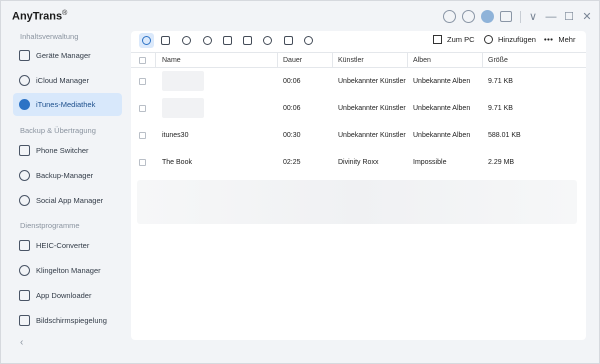  I want to click on size-cell: 9.71 KB, so click(500, 81).